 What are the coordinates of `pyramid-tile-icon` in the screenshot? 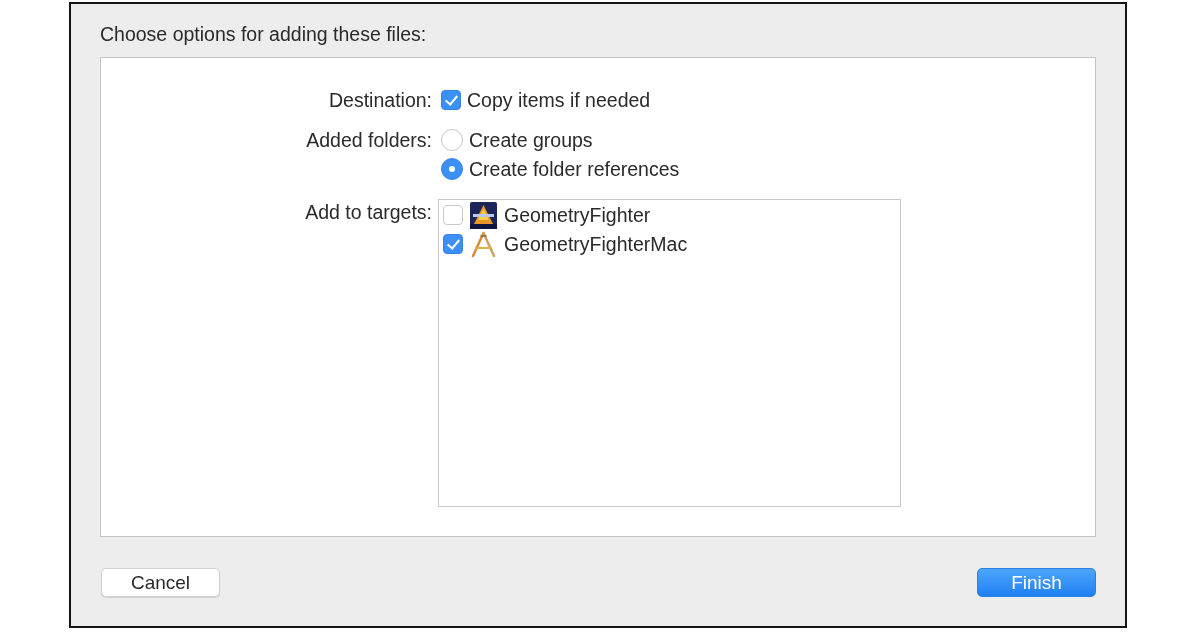 It's located at (483, 215).